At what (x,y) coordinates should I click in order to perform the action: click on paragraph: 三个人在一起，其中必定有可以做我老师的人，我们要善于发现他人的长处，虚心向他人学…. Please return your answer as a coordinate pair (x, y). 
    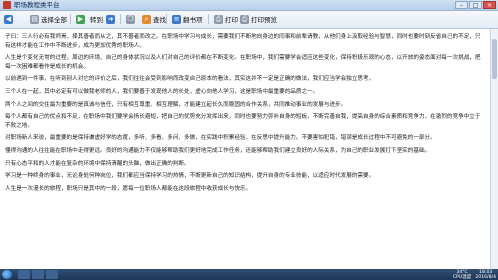
    Looking at the image, I should click on (162, 91).